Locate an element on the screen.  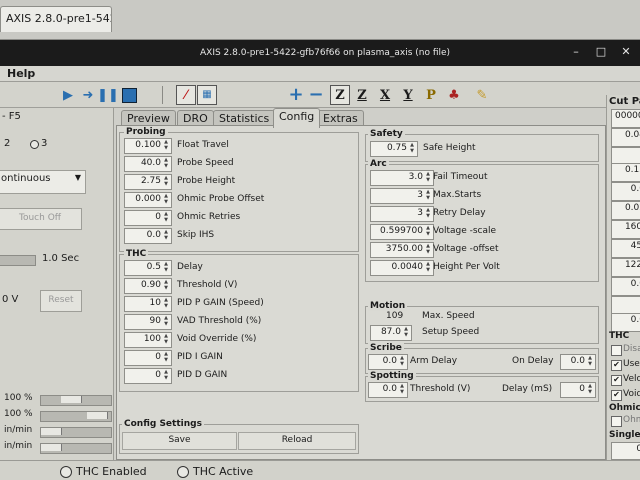
step-icon: ➜ is located at coordinates (88, 95).